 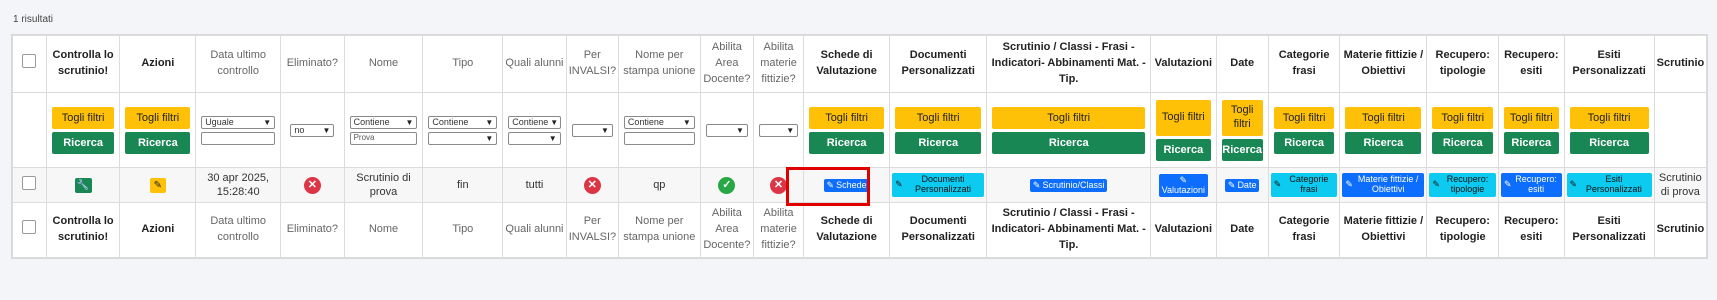 What do you see at coordinates (1531, 230) in the screenshot?
I see `footer-recupero-esiti: Recupero: esiti` at bounding box center [1531, 230].